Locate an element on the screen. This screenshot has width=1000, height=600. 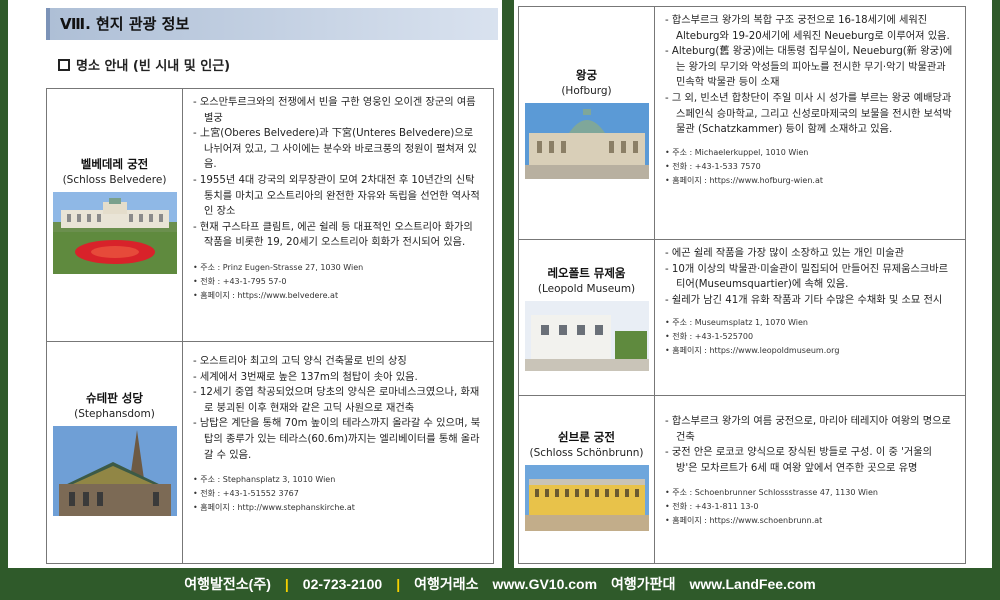
bullet-text: - 에곤 쉴레 작품을 가장 많이 소장하고 있는 개인 미술관 is located at coordinates (785, 253).